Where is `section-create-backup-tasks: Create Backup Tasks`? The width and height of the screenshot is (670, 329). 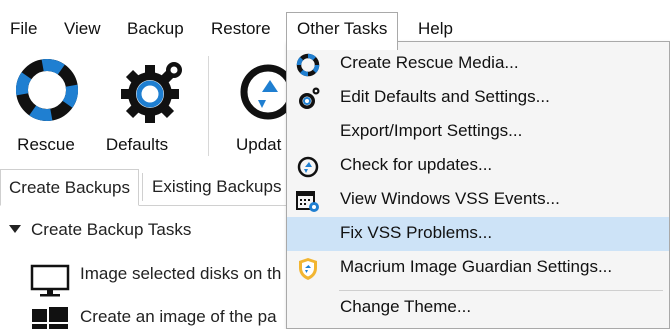
section-create-backup-tasks: Create Backup Tasks is located at coordinates (100, 230).